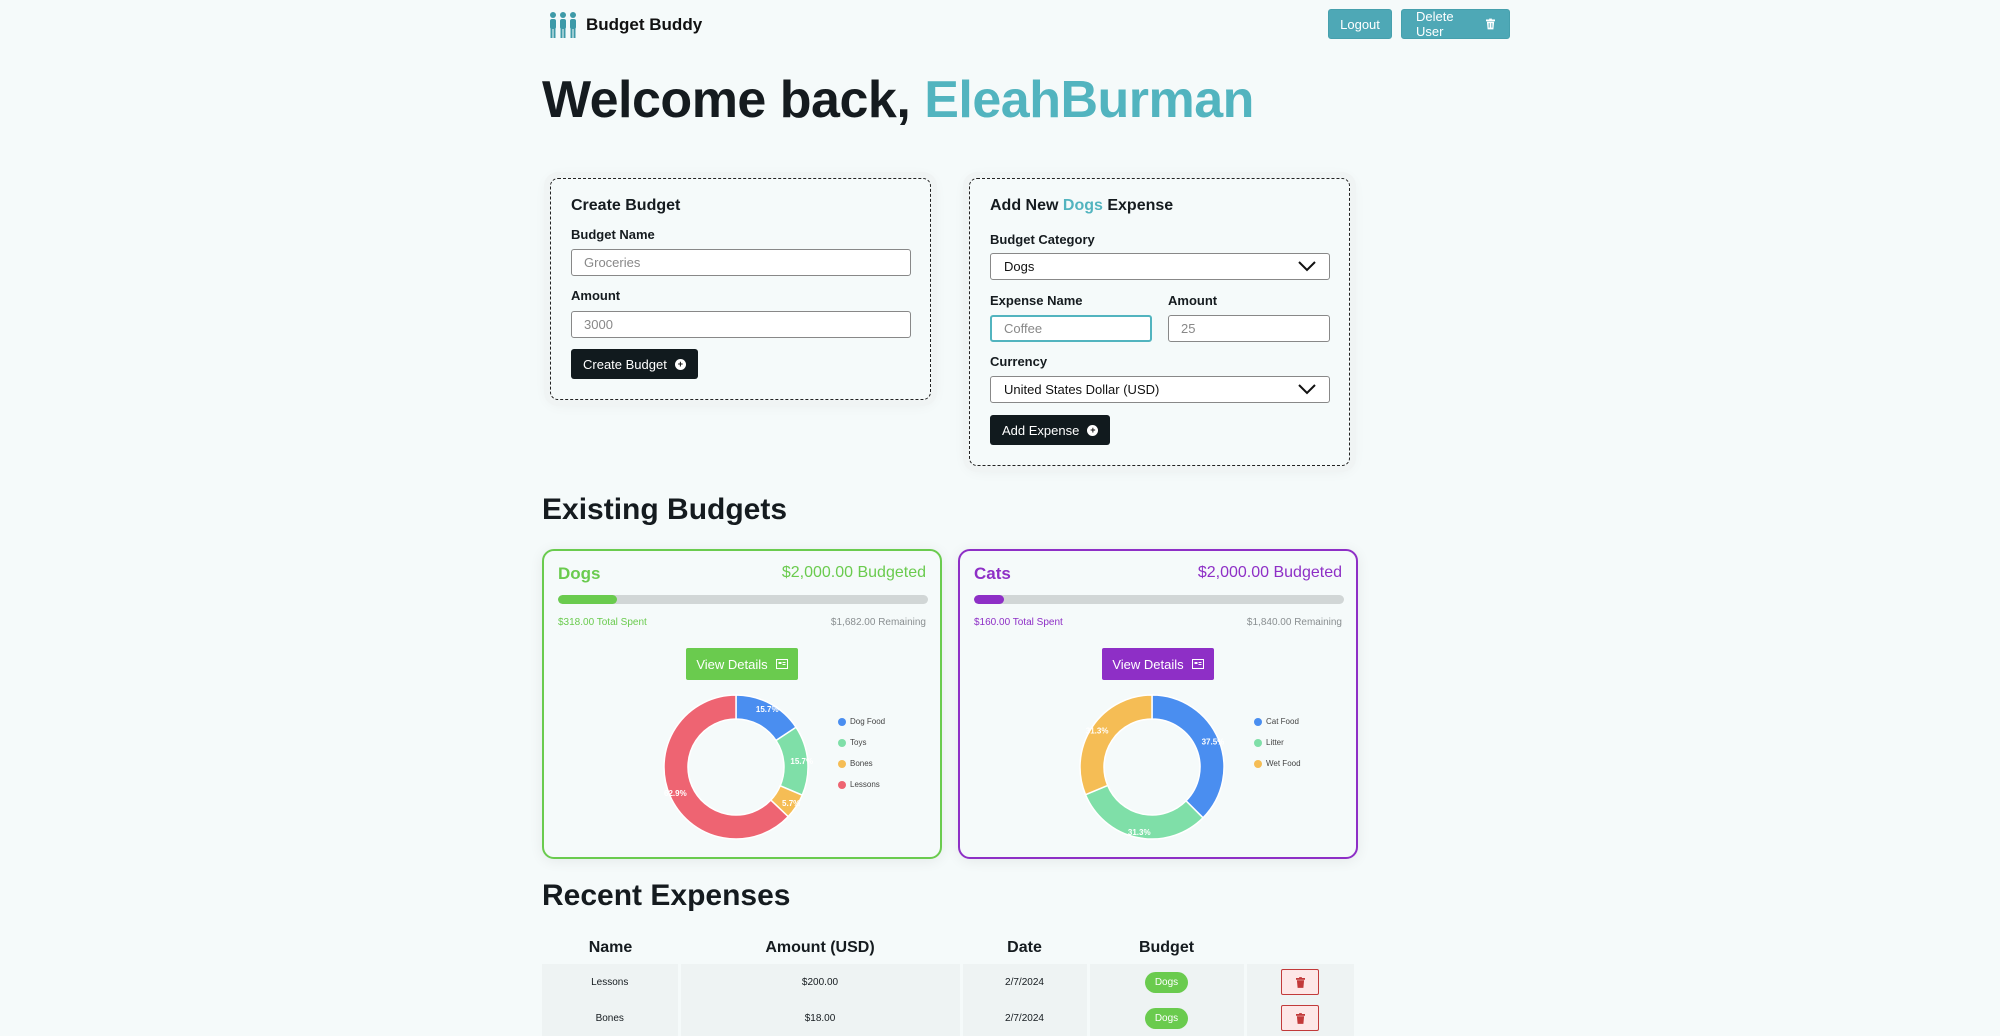  What do you see at coordinates (1160, 266) in the screenshot?
I see `budget-category-select: Dogs` at bounding box center [1160, 266].